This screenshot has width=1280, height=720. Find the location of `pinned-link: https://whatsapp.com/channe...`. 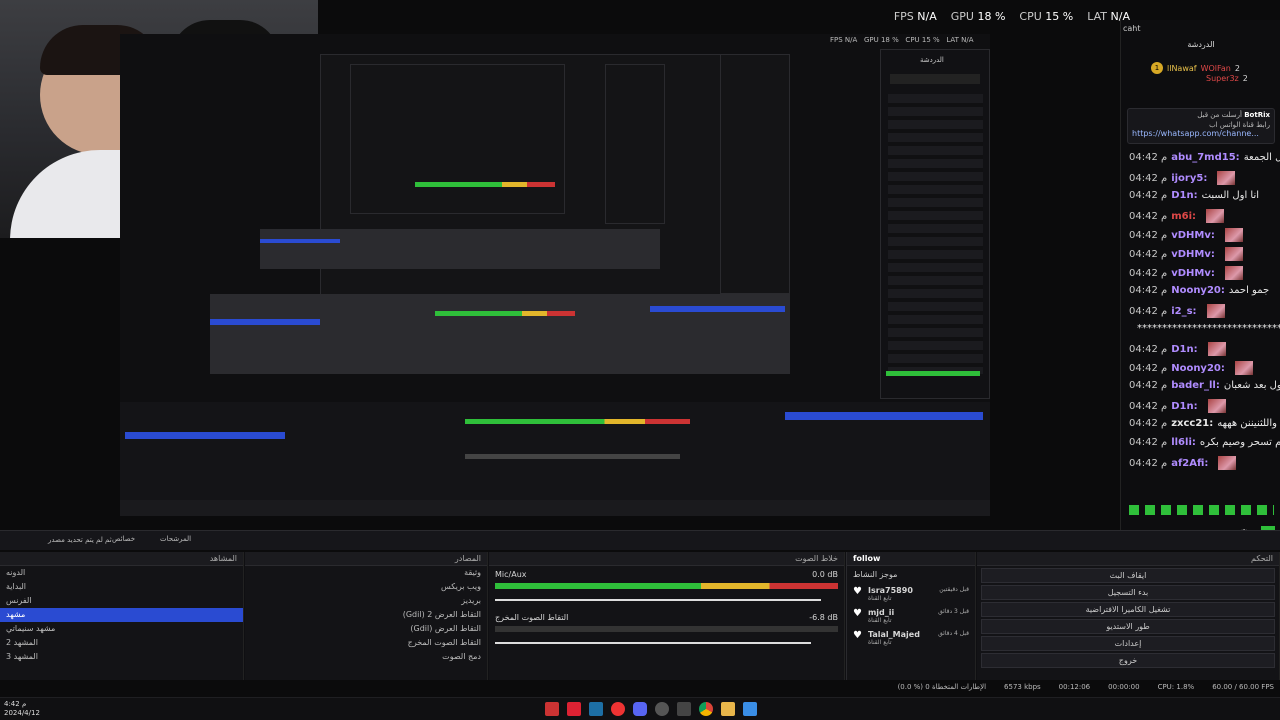

pinned-link: https://whatsapp.com/channe... is located at coordinates (1201, 133).